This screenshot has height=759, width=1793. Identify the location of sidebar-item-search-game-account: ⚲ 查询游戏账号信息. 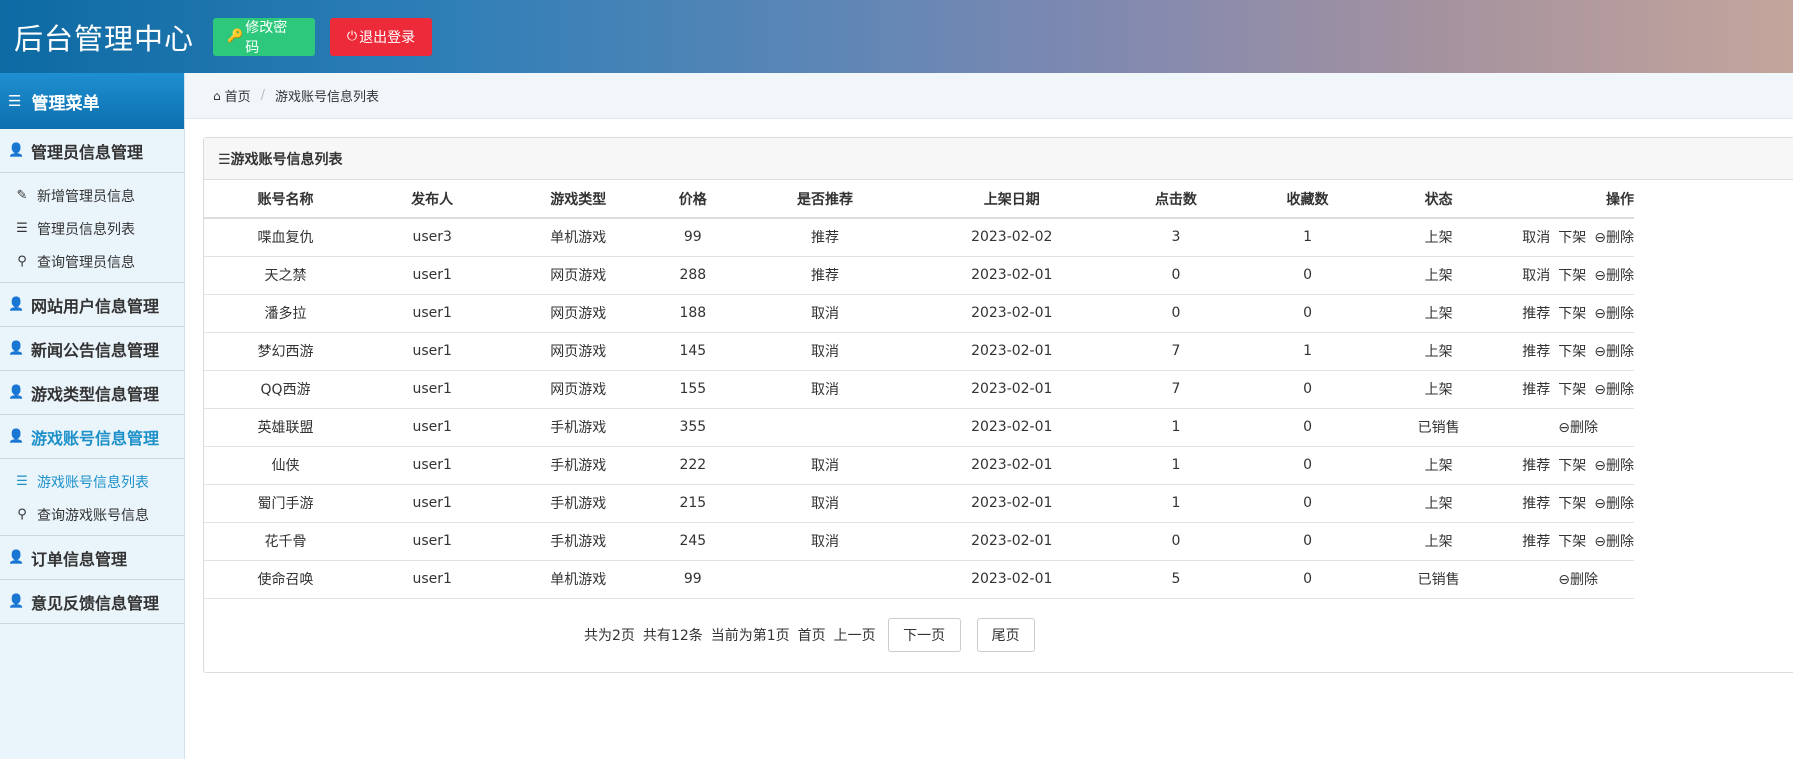
(92, 514).